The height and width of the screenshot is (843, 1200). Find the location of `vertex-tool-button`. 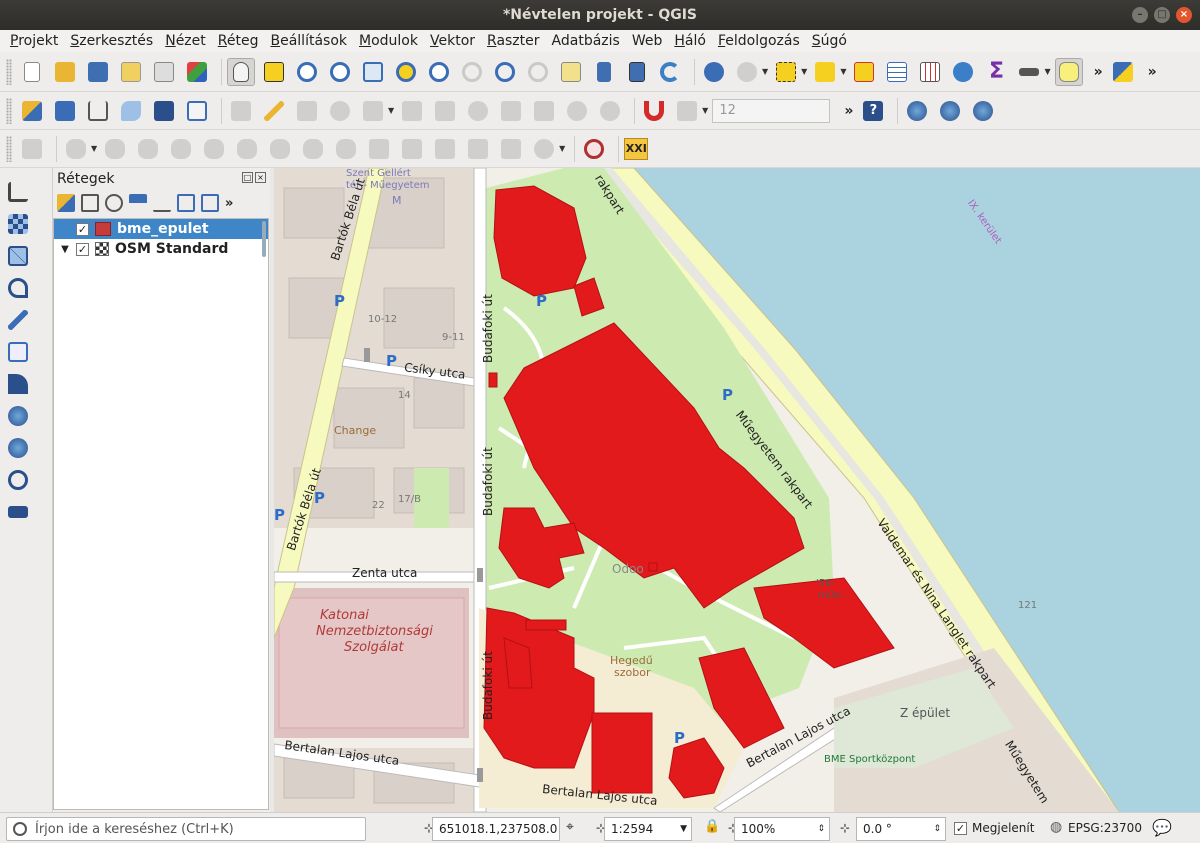

vertex-tool-button is located at coordinates (373, 111).